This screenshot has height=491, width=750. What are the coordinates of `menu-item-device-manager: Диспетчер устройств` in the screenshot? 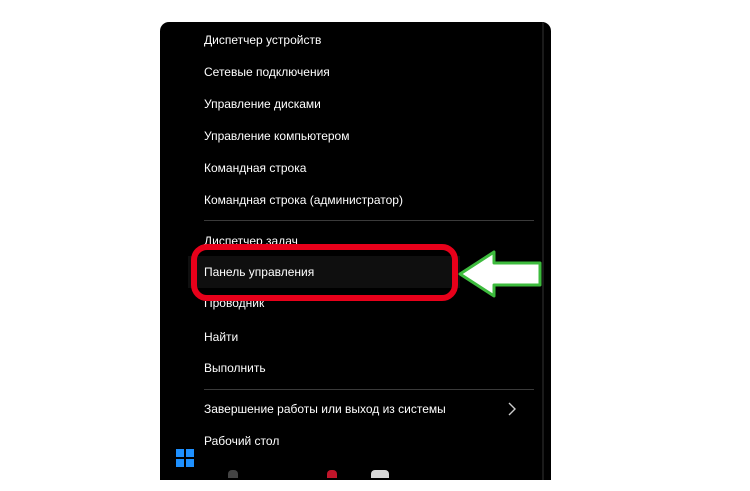 It's located at (369, 40).